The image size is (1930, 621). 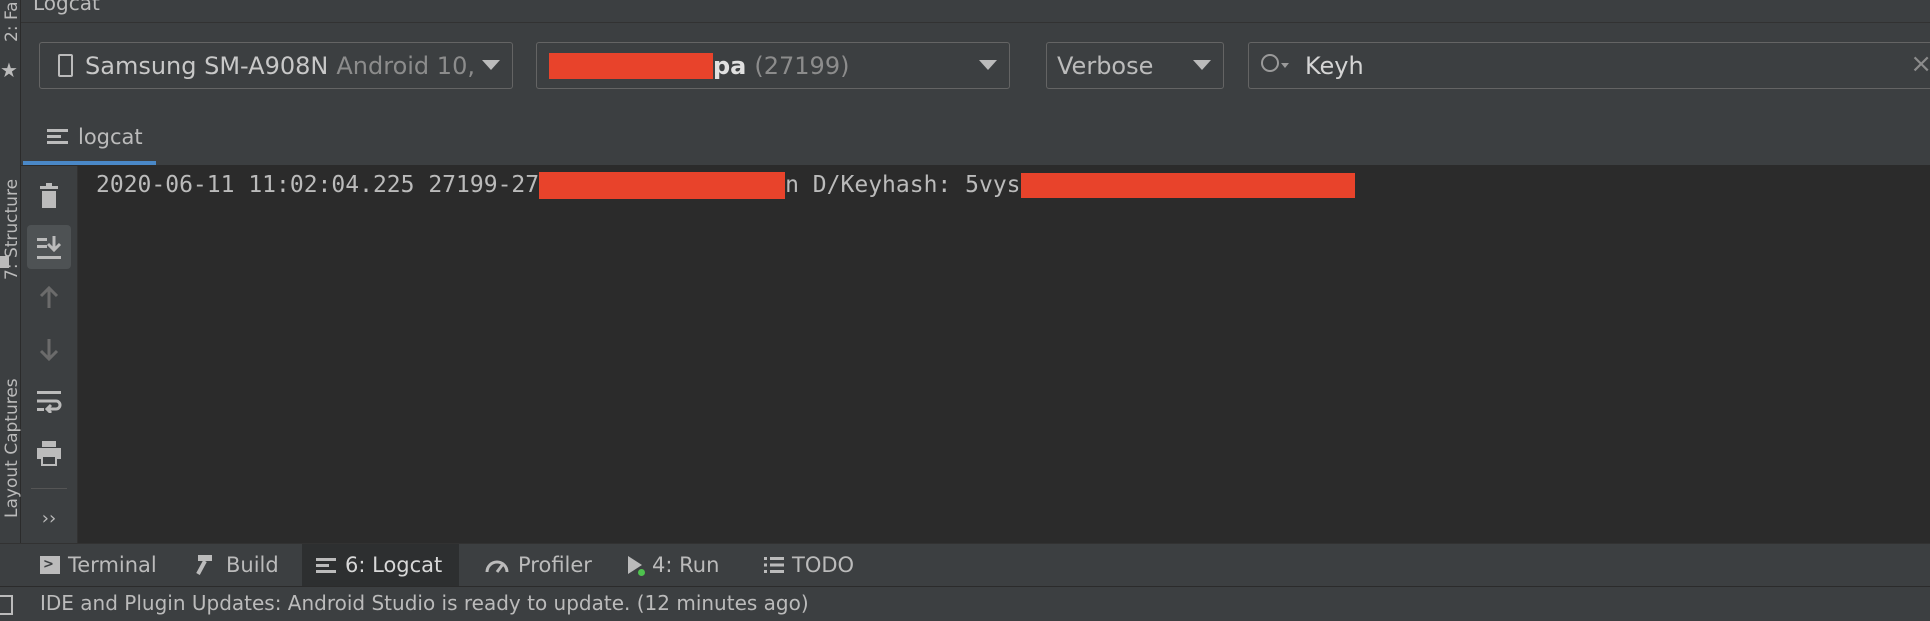 I want to click on favorites-side-tab-label: 2: Fa, so click(x=12, y=21).